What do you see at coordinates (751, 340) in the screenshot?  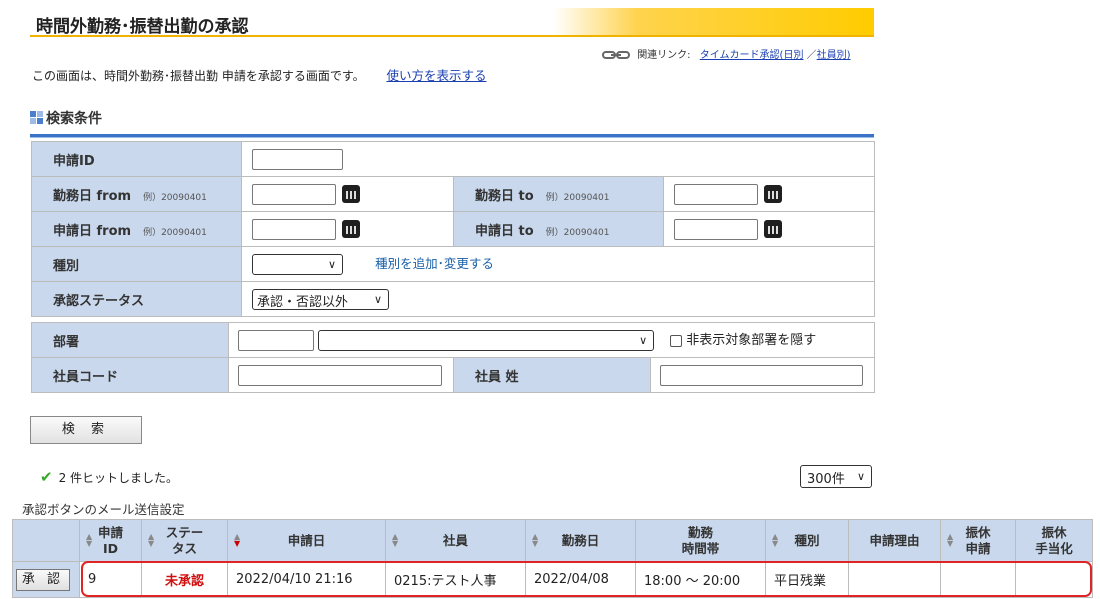 I see `hide-dept-label: 非表示対象部署を隠す` at bounding box center [751, 340].